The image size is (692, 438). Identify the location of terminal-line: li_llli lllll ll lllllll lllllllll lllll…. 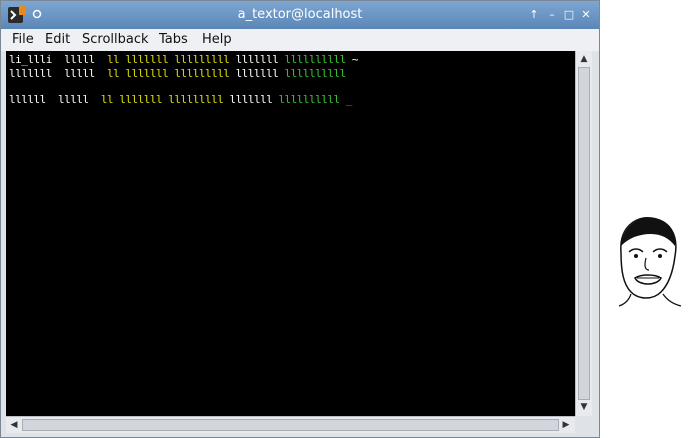
(184, 60).